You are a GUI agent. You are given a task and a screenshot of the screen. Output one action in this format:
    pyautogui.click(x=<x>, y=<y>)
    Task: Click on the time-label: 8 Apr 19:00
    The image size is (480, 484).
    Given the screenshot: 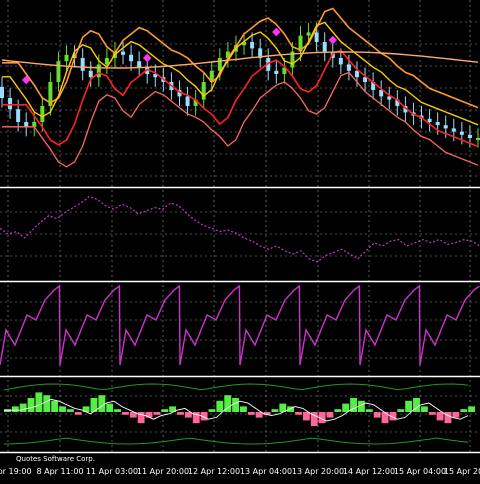 What is the action you would take?
    pyautogui.click(x=16, y=471)
    